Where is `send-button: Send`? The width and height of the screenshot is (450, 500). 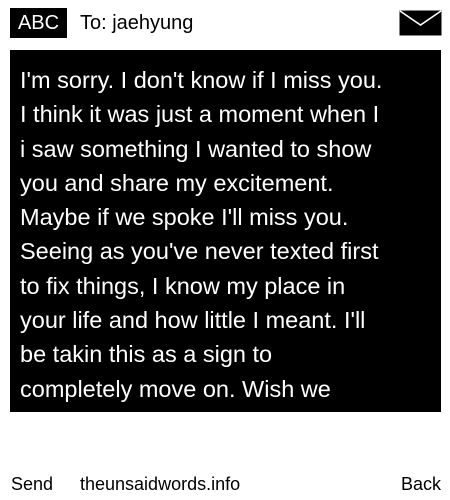
send-button: Send is located at coordinates (32, 484).